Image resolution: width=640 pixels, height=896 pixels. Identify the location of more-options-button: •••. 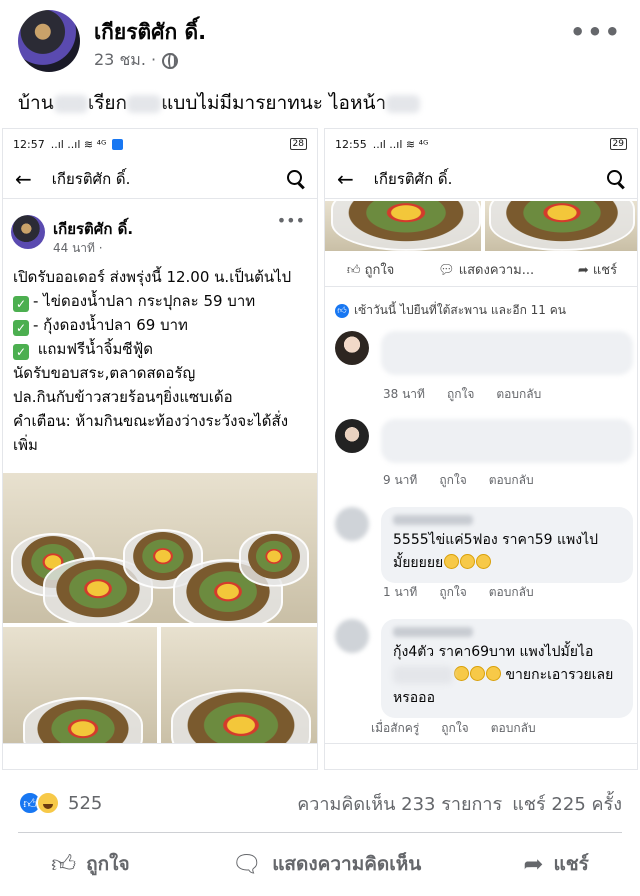
(596, 32).